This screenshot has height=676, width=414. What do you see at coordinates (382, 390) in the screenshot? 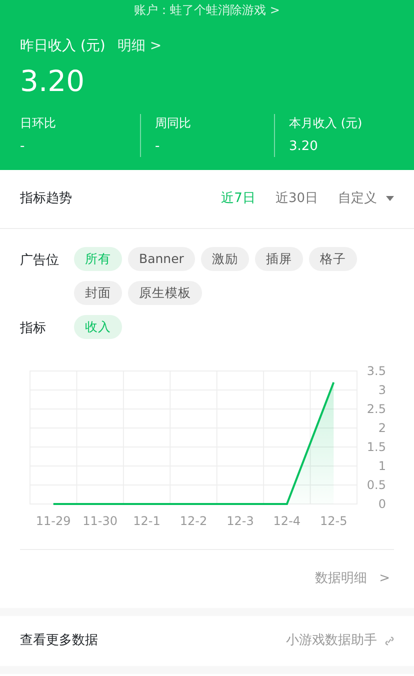
I see `axis-label: 3` at bounding box center [382, 390].